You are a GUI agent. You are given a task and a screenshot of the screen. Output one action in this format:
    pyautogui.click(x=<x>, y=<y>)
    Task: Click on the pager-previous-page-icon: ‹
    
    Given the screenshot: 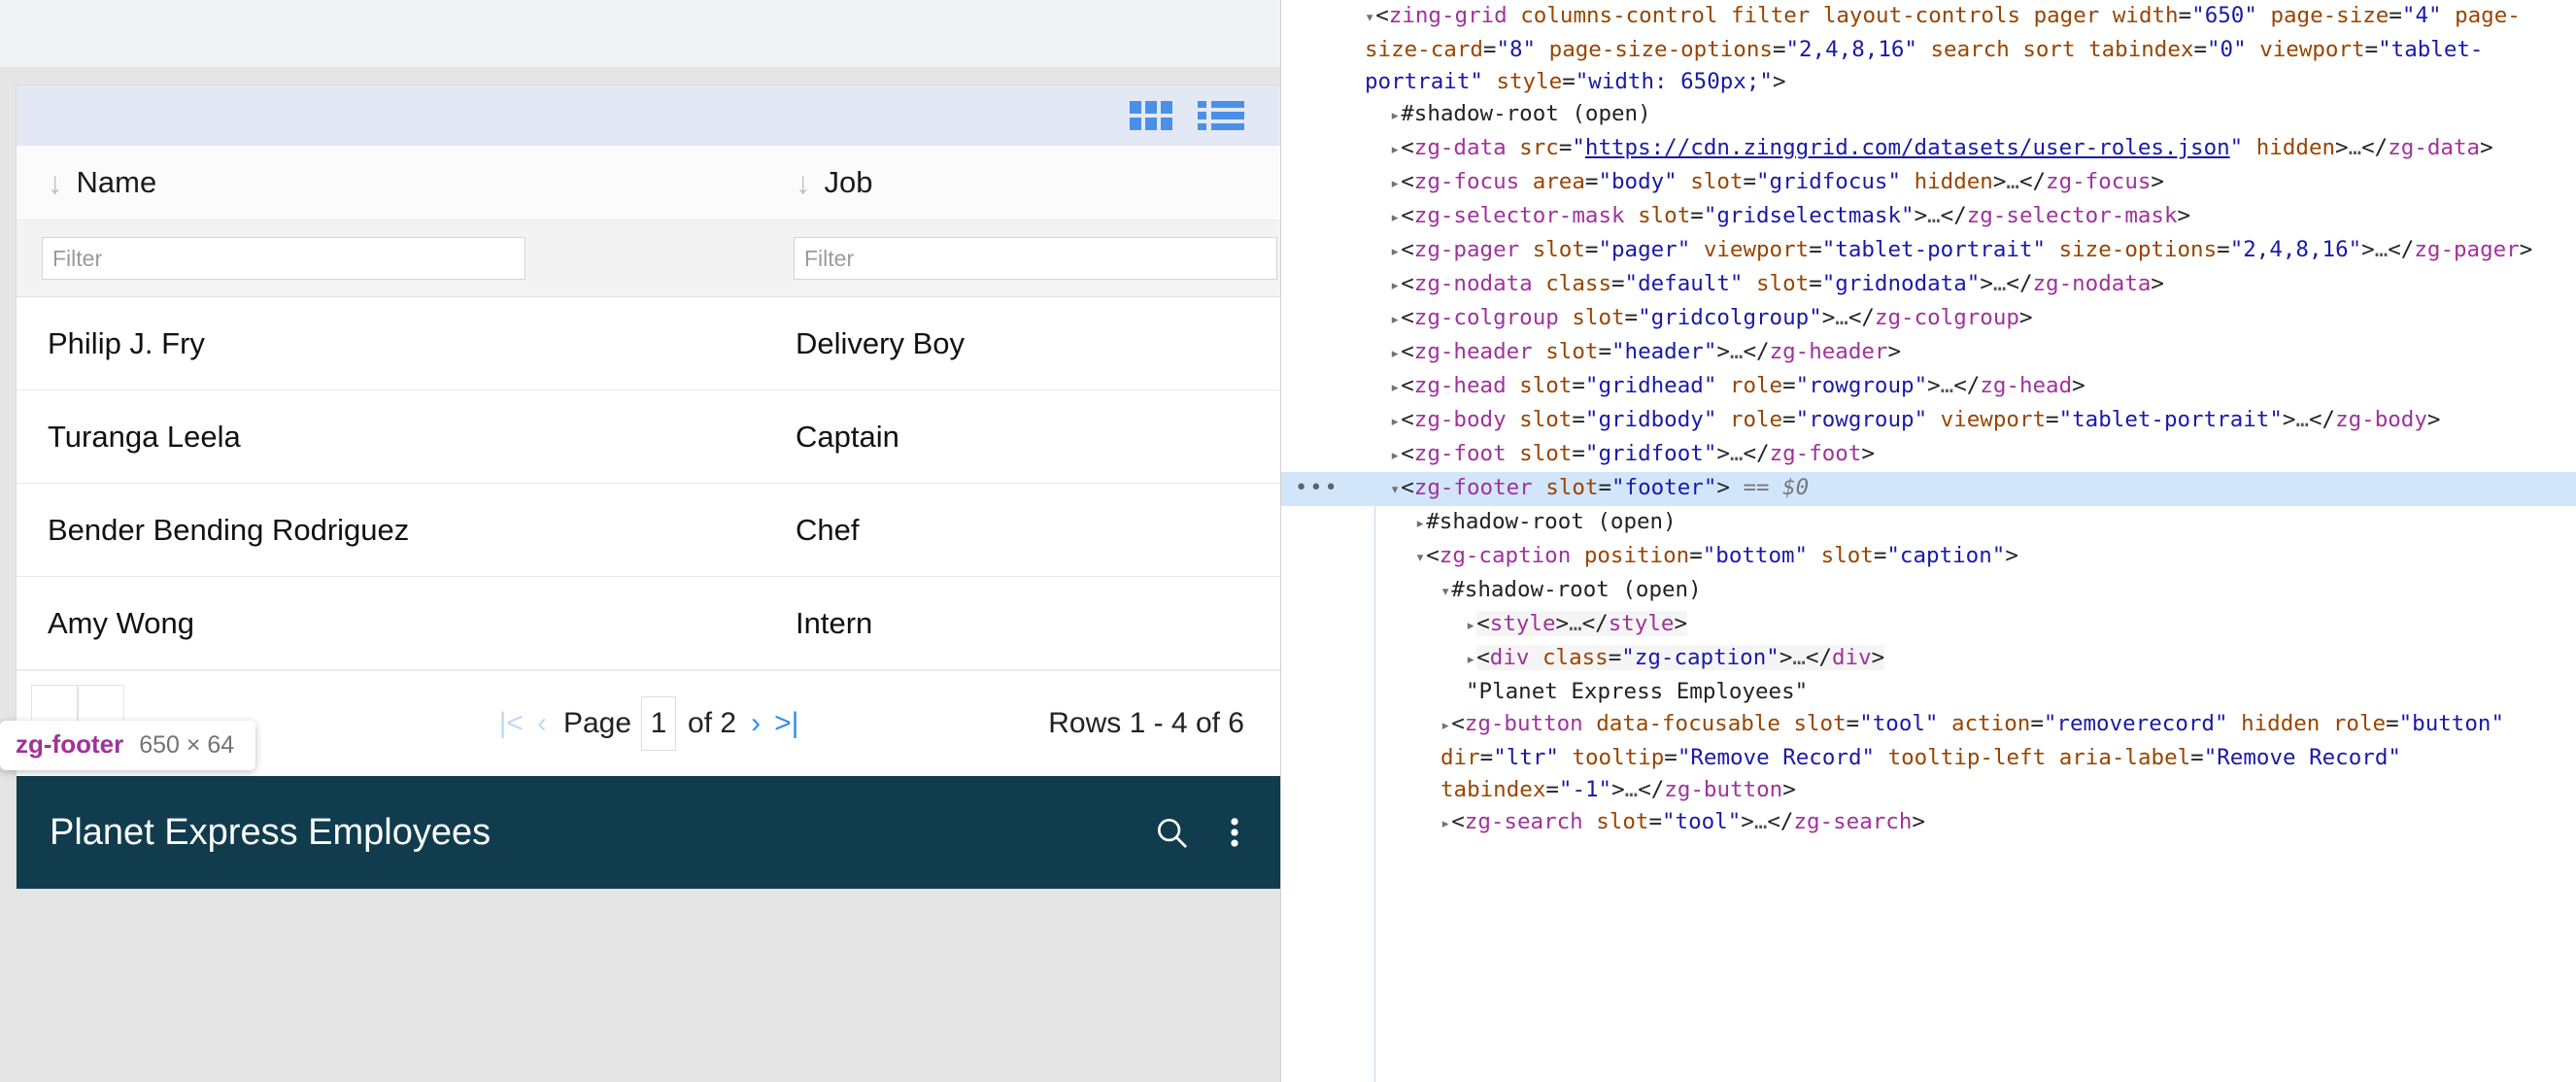 What is the action you would take?
    pyautogui.click(x=542, y=723)
    